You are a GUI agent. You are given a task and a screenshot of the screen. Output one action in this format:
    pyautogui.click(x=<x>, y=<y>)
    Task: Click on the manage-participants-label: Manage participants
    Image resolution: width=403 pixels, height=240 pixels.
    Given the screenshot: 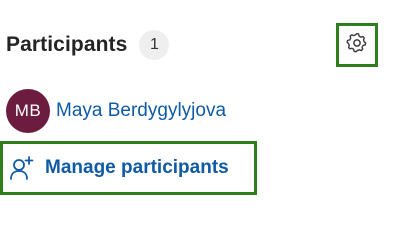 What is the action you would take?
    pyautogui.click(x=137, y=167)
    